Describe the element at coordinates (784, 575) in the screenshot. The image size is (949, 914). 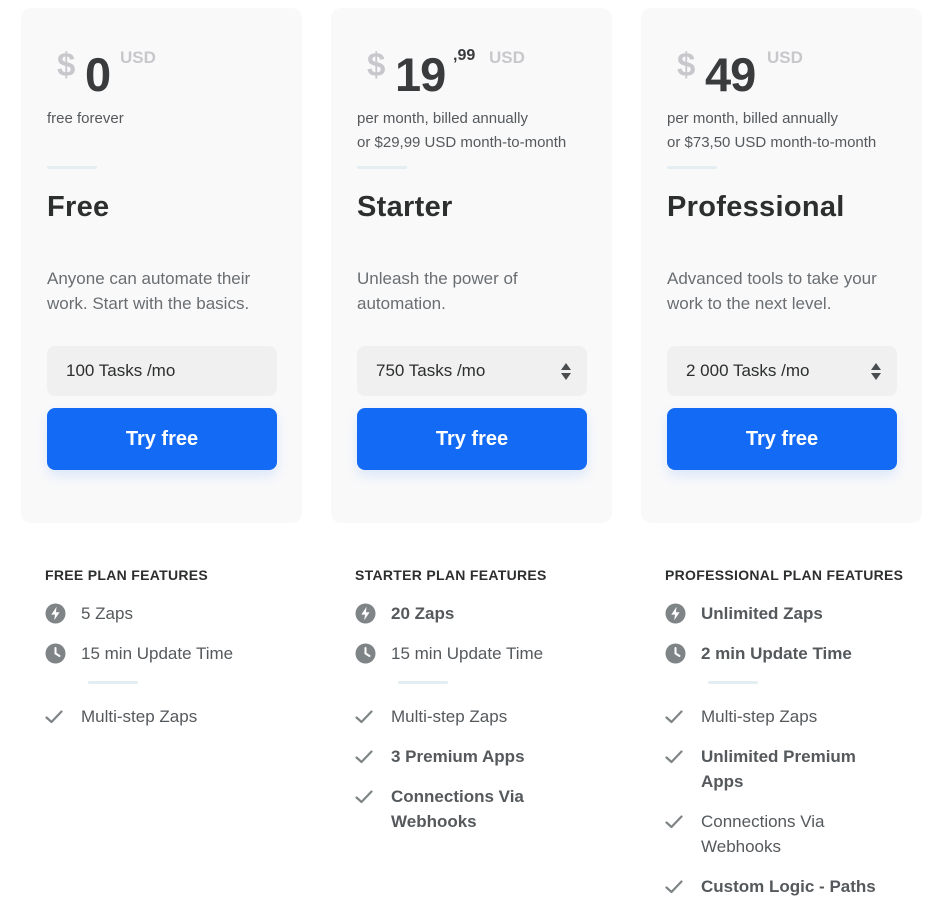
I see `features-title: PROFESSIONAL PLAN FEATURES` at that location.